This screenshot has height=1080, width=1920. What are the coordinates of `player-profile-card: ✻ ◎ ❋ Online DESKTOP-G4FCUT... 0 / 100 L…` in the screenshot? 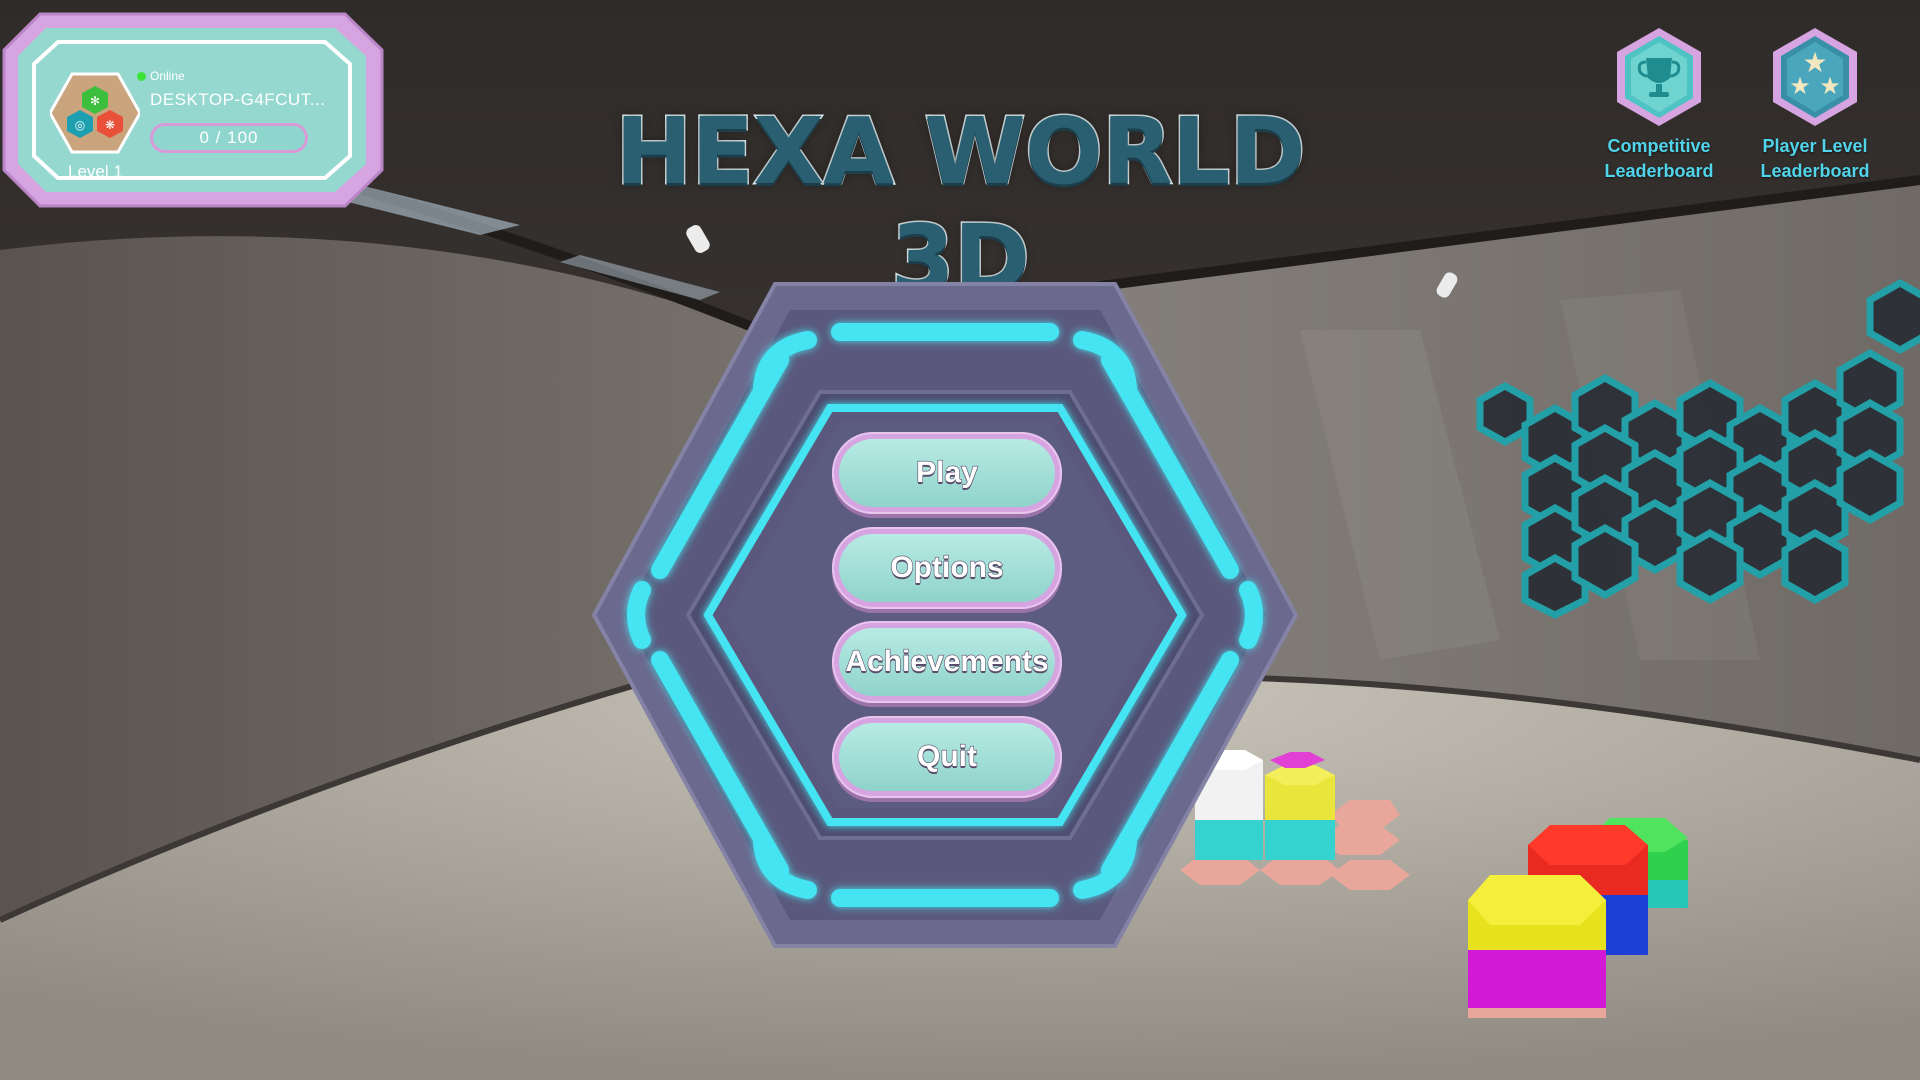 It's located at (192, 110).